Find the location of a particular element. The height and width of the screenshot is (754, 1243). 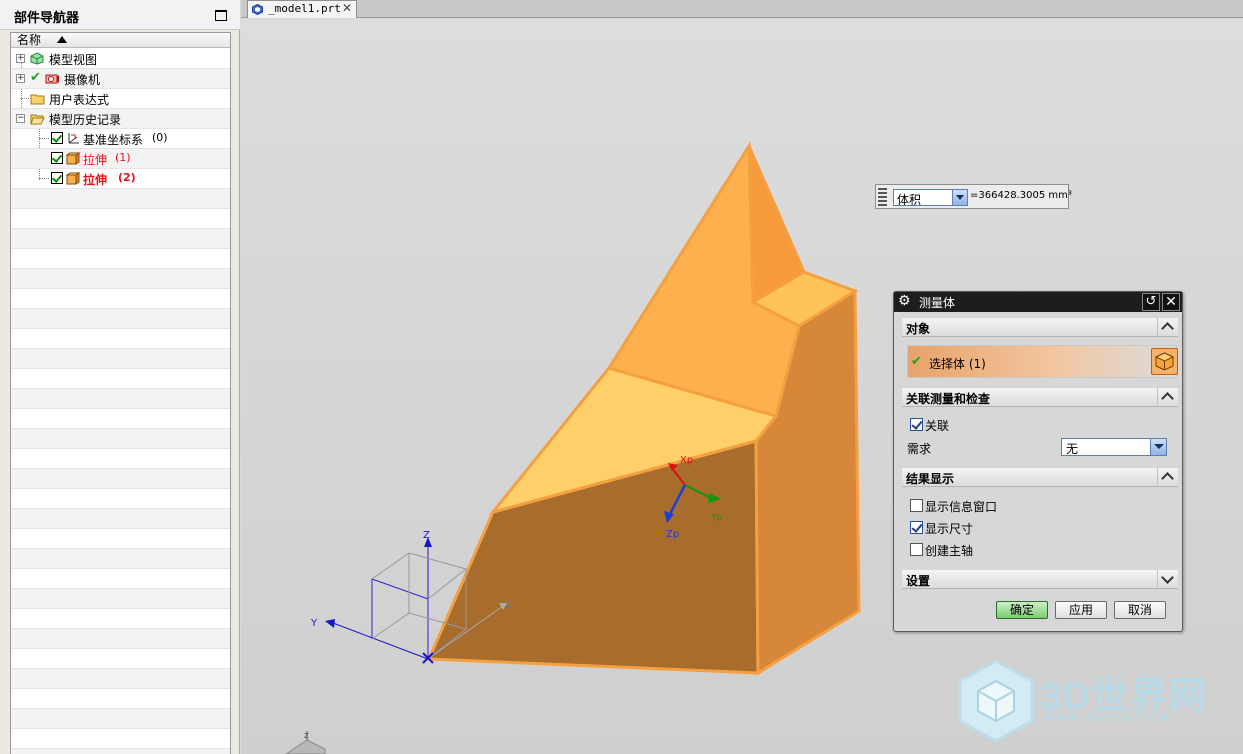

create-principal-axes-label: 创建主轴 is located at coordinates (949, 551).